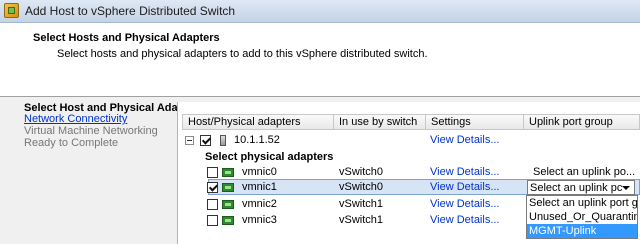 The height and width of the screenshot is (244, 640). I want to click on column-header-host-adapters: Host/Physical adapters, so click(258, 122).